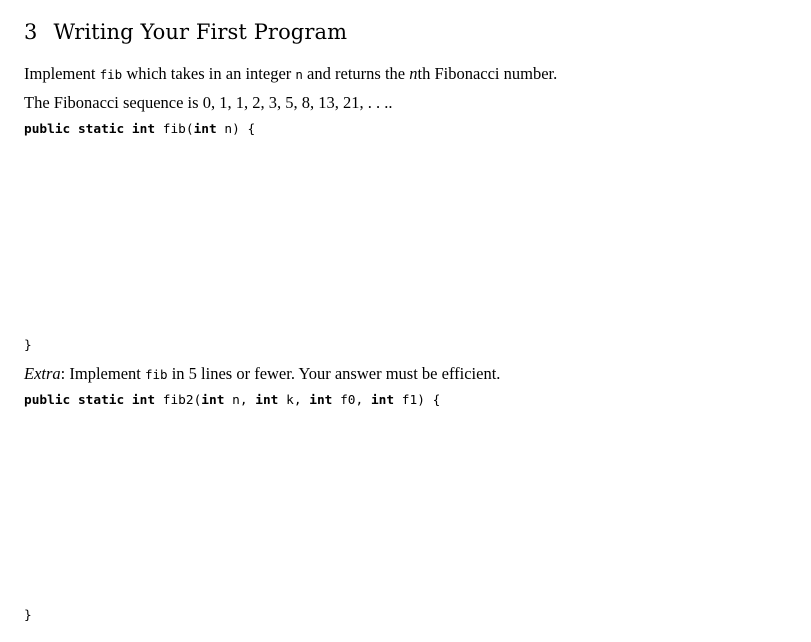  What do you see at coordinates (101, 129) in the screenshot?
I see `kw-static: static` at bounding box center [101, 129].